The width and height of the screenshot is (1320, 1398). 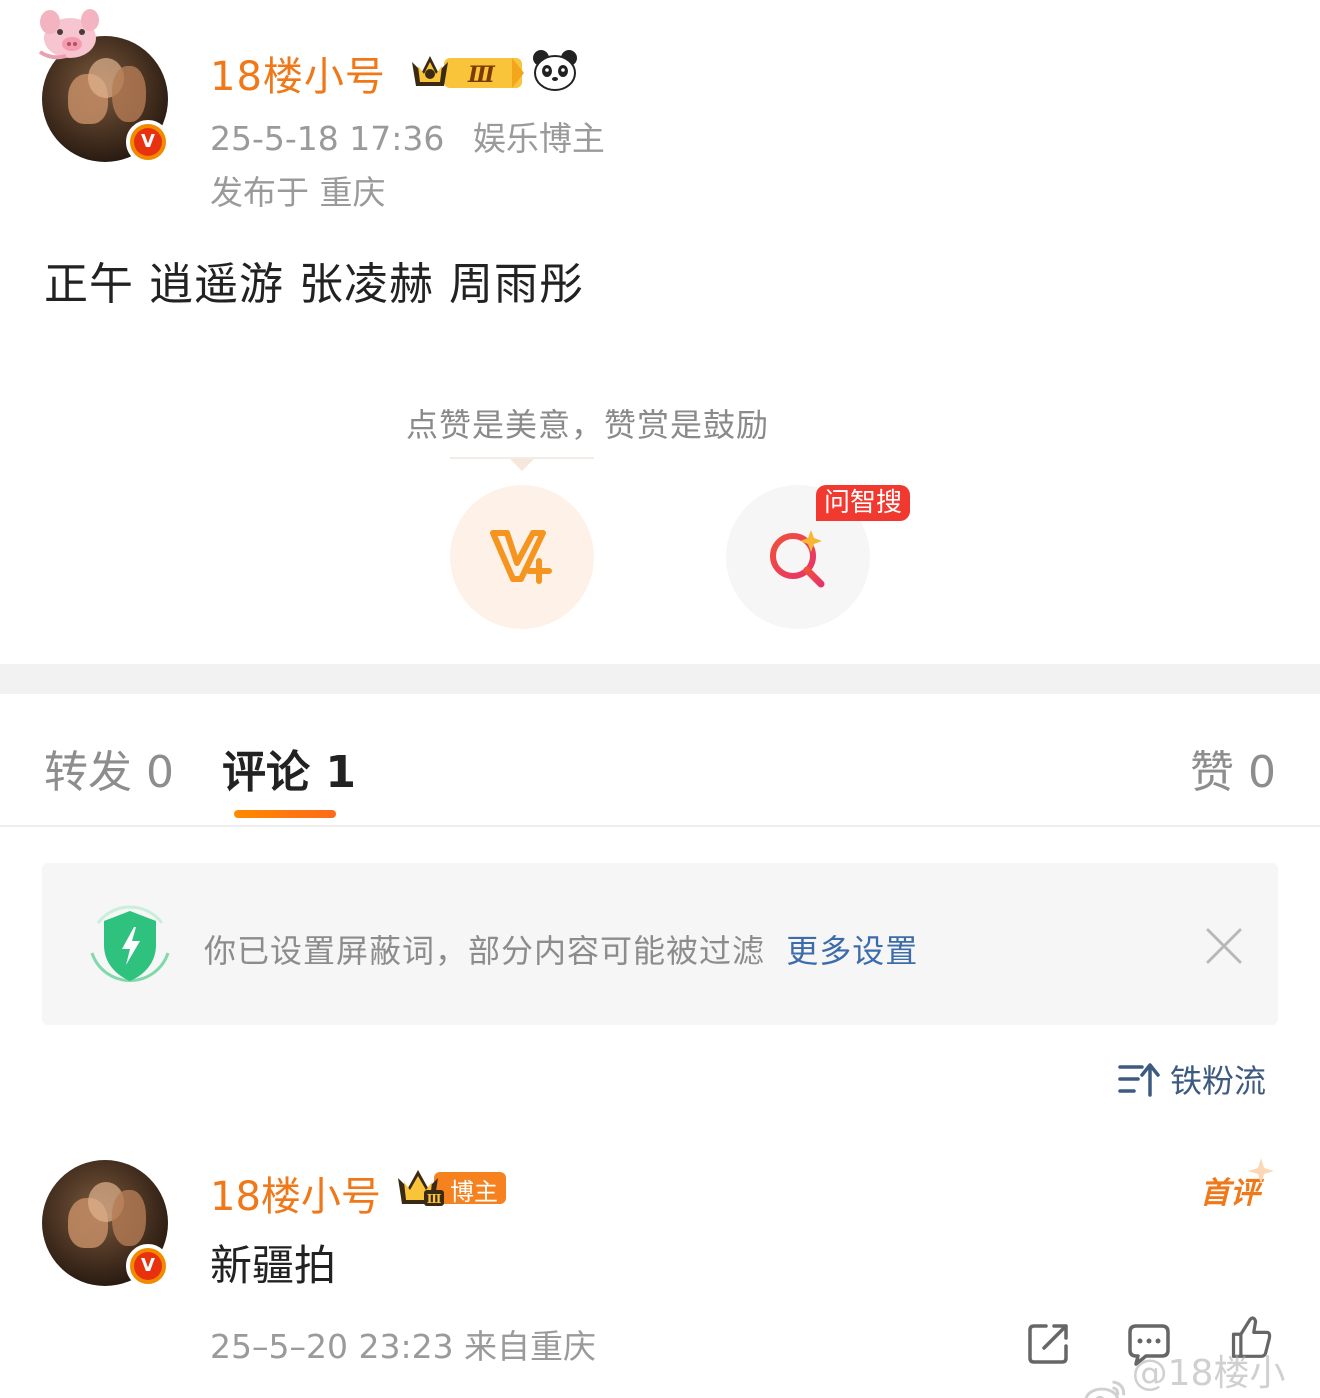 What do you see at coordinates (68, 34) in the screenshot?
I see `pig-pendant-icon` at bounding box center [68, 34].